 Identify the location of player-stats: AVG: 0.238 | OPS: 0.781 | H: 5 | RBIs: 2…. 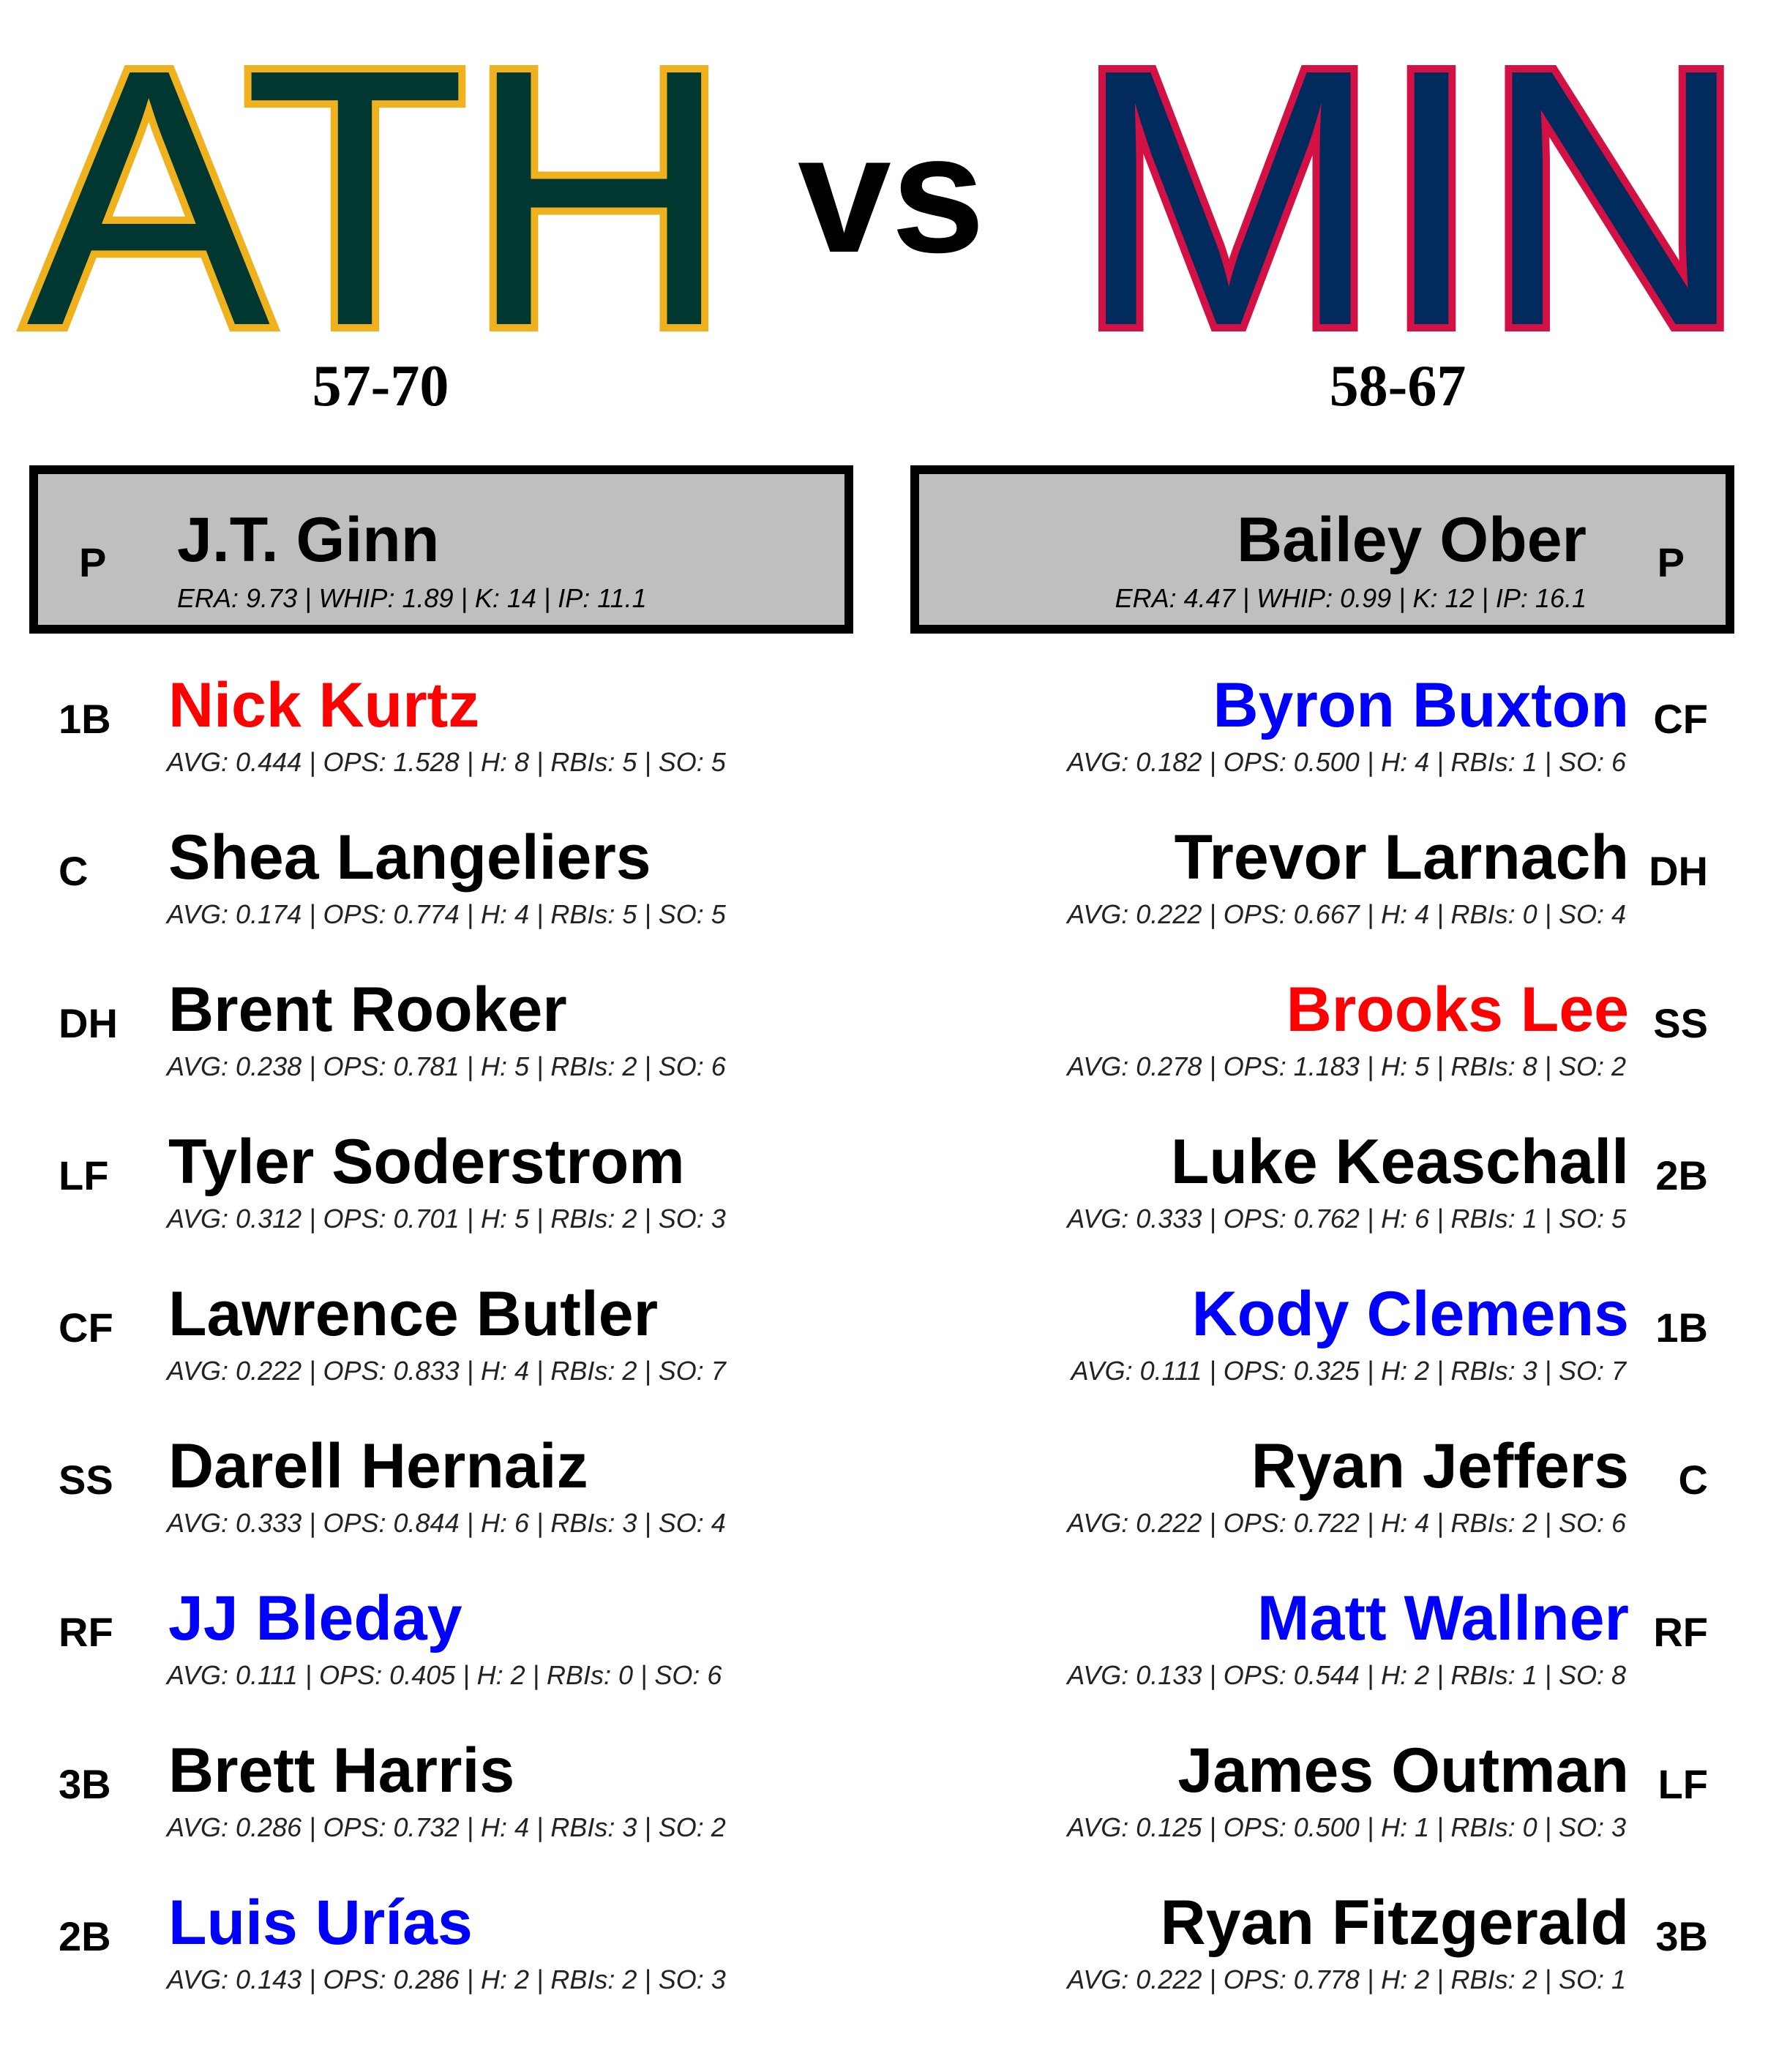
(446, 1066).